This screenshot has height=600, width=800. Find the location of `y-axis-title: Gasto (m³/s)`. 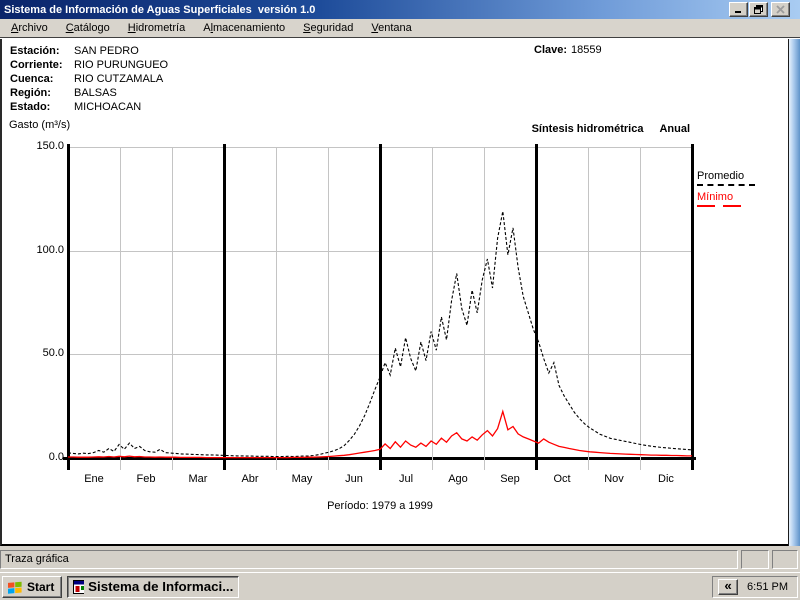

y-axis-title: Gasto (m³/s) is located at coordinates (40, 125).